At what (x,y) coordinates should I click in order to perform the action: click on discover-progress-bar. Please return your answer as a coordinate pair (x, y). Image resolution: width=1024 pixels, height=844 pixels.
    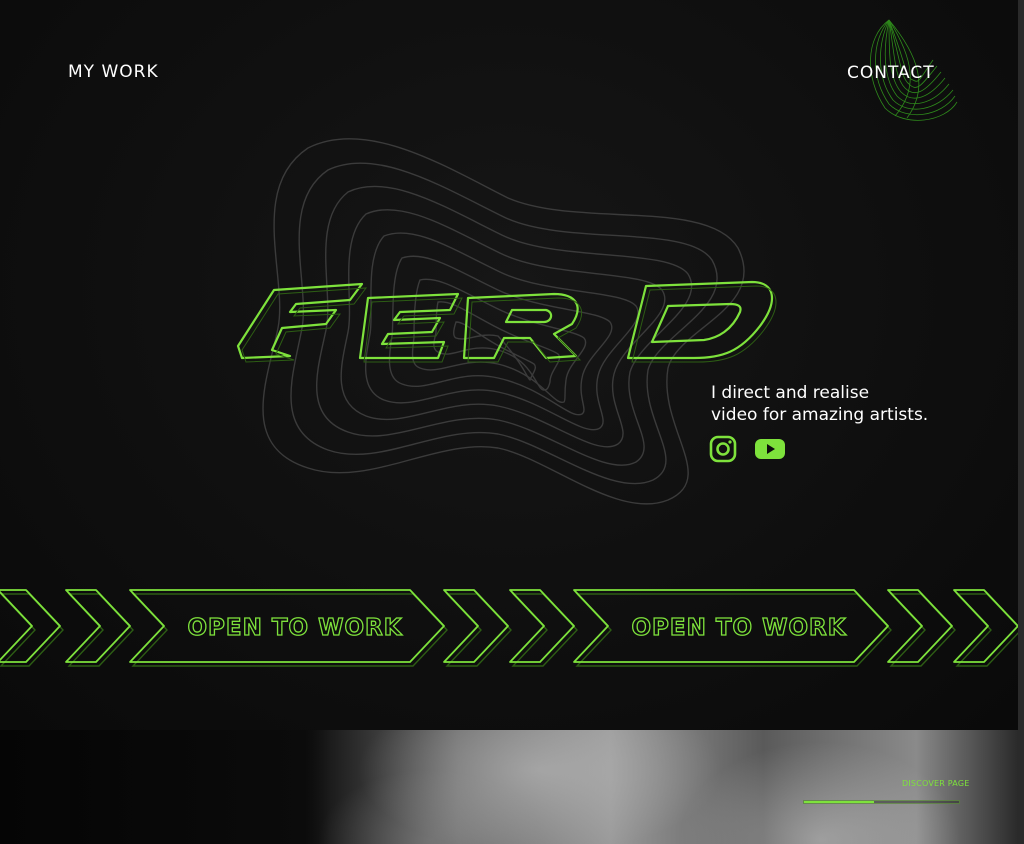
    Looking at the image, I should click on (881, 802).